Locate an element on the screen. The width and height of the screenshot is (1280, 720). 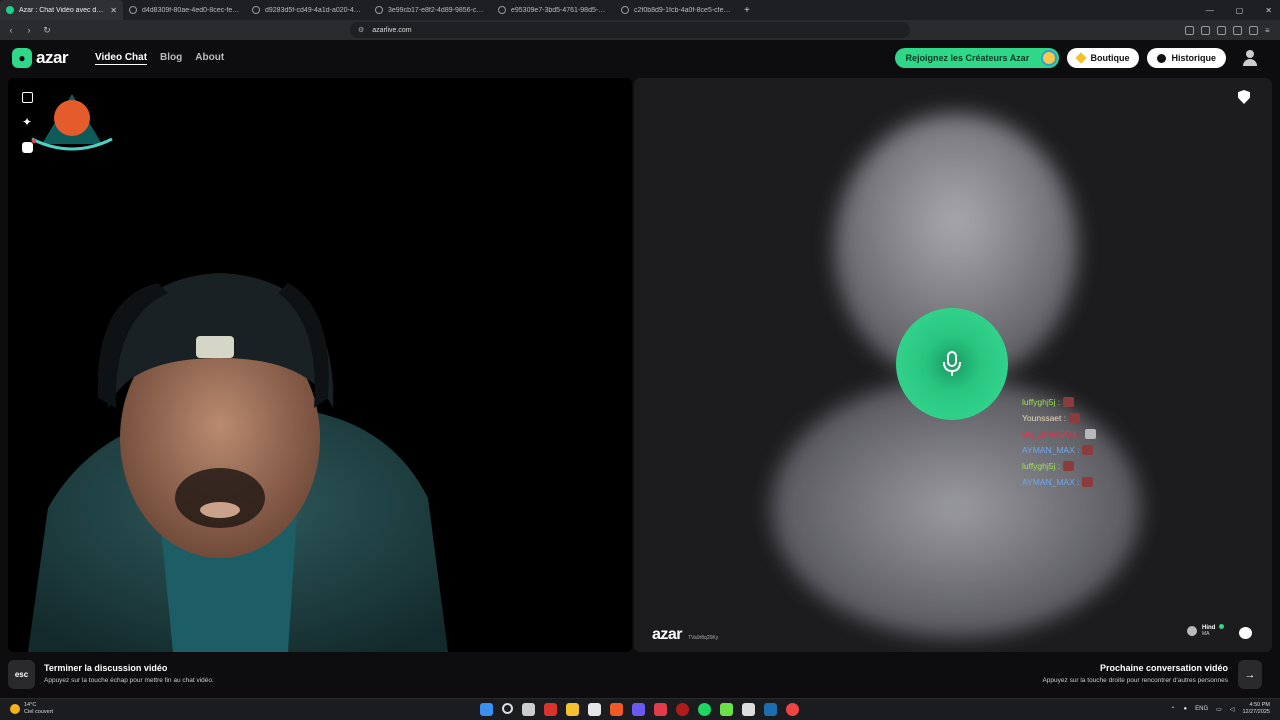
task-view-icon is located at coordinates (528, 709).